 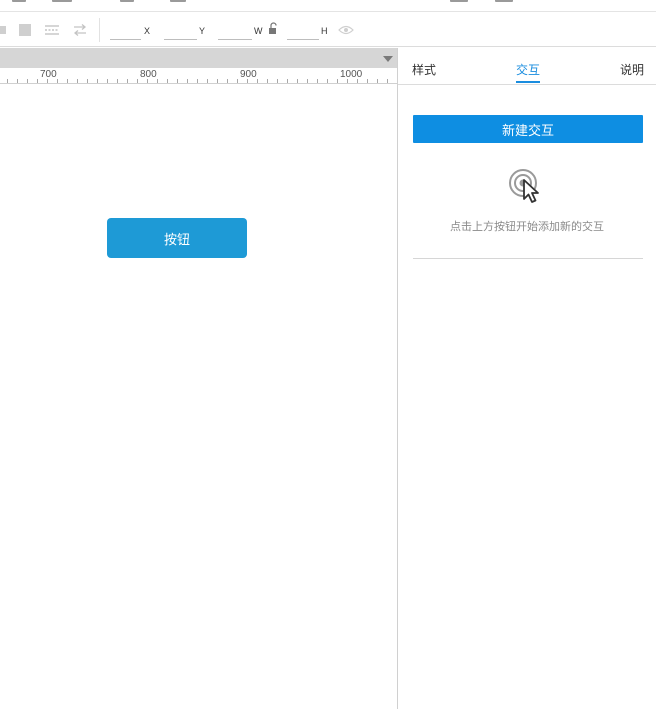 I want to click on ruler-mark: 900, so click(x=248, y=74).